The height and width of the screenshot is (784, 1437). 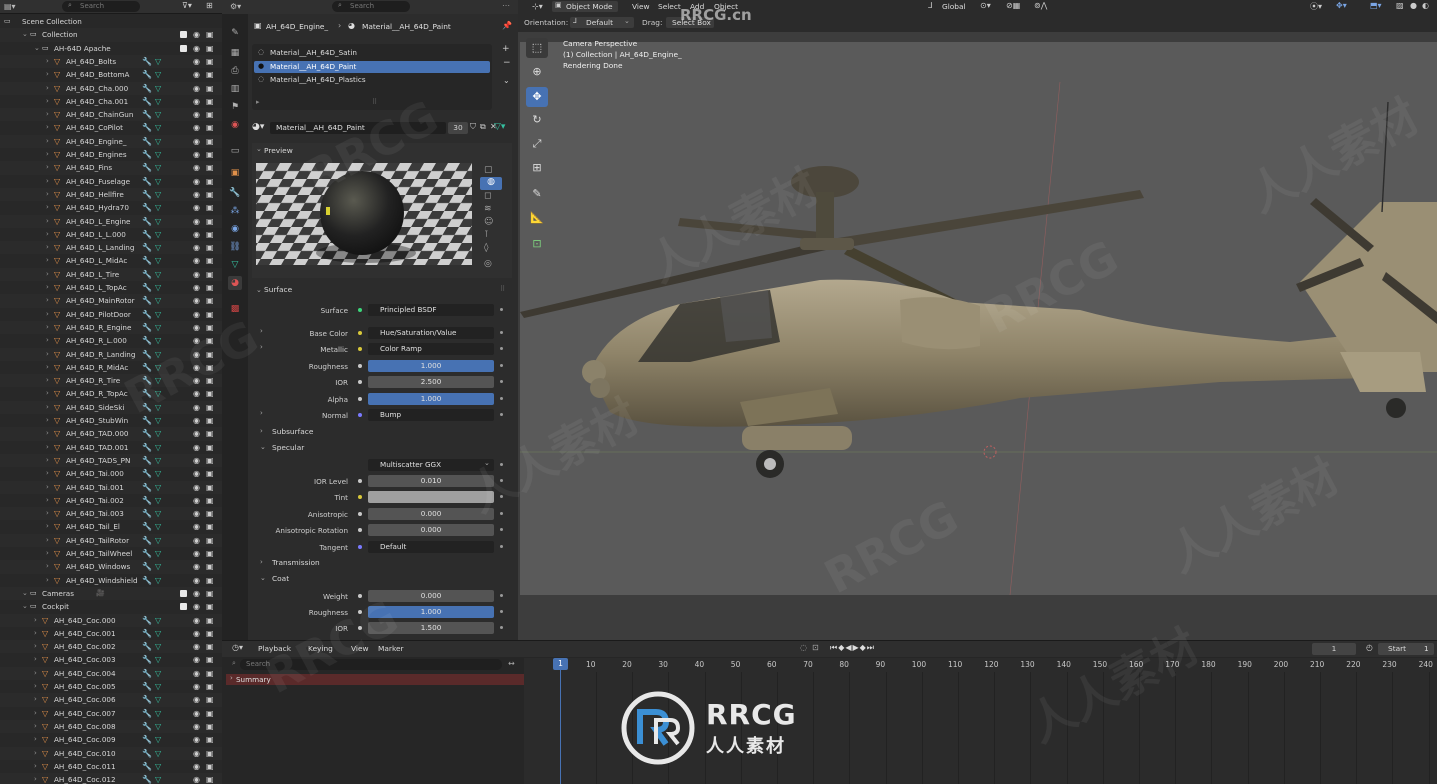 I want to click on timeline-search-input: Search, so click(x=371, y=664).